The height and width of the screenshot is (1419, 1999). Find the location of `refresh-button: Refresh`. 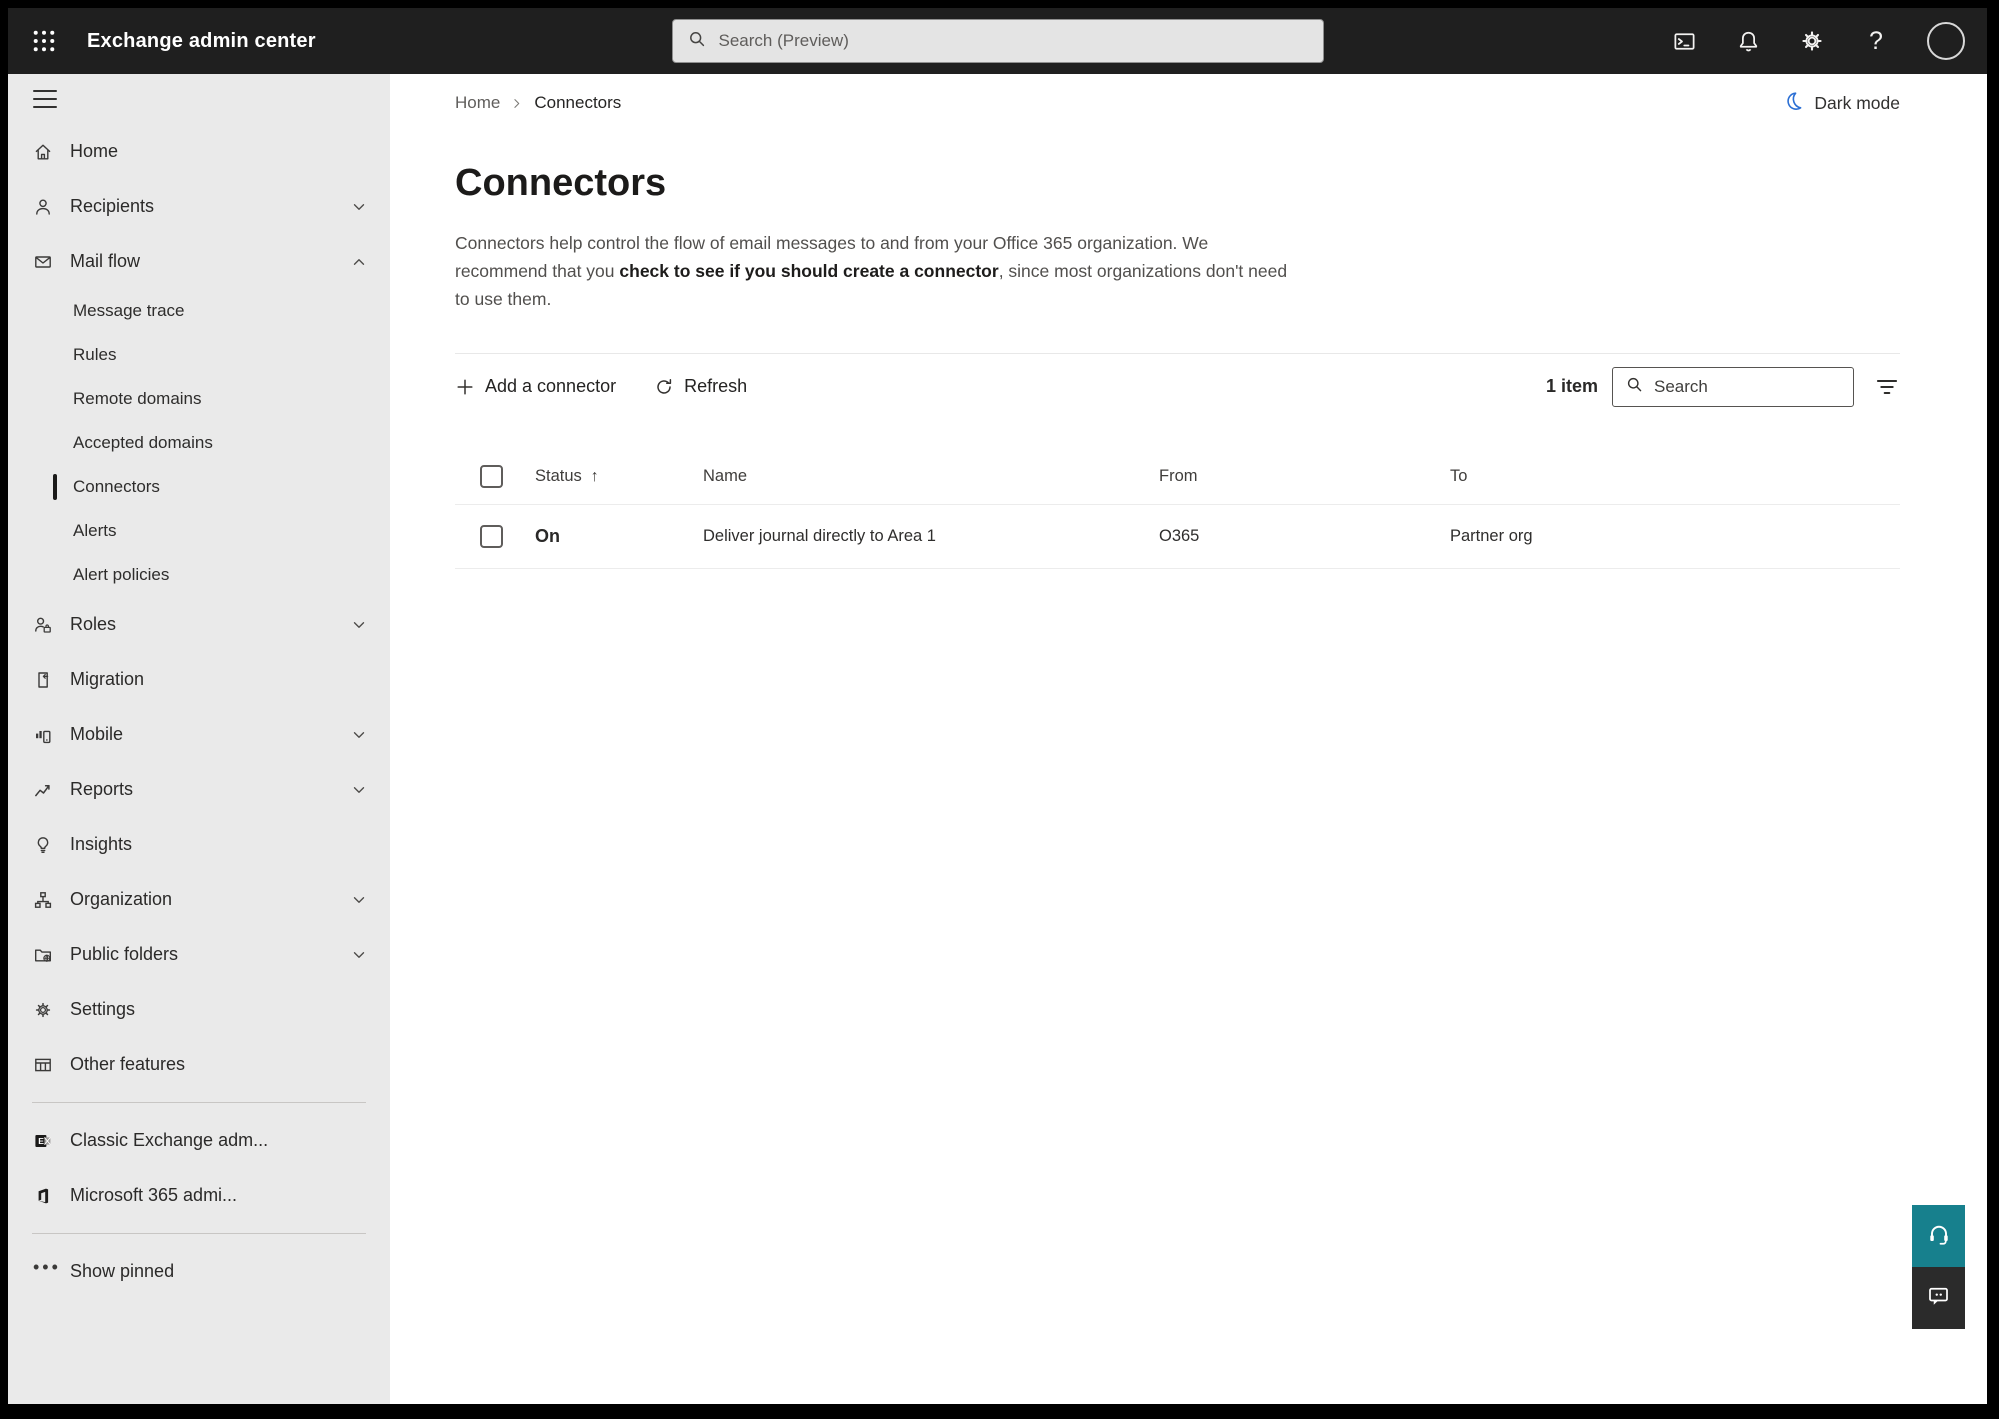

refresh-button: Refresh is located at coordinates (700, 386).